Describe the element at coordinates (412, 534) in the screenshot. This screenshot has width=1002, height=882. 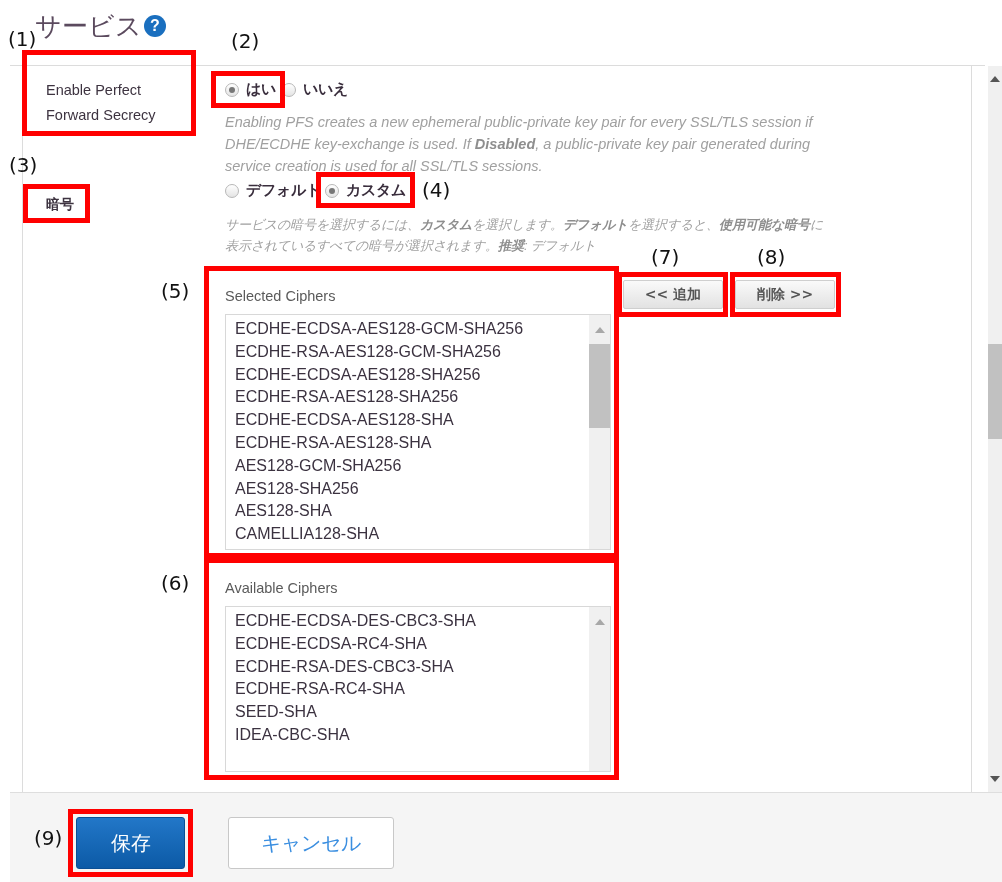
I see `list-item: CAMELLIA128-SHA` at that location.